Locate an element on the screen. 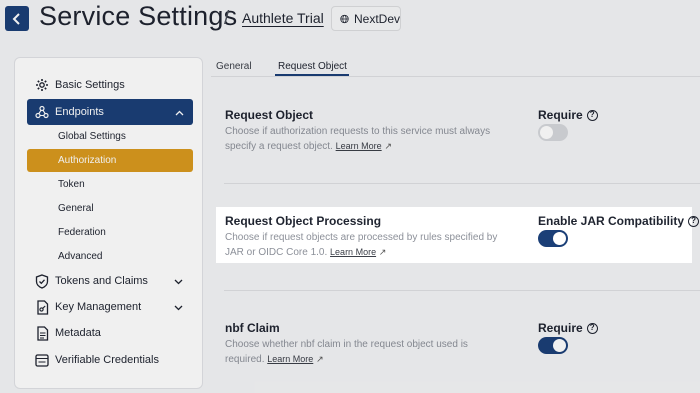  sidebar-item-label: Tokens and Claims is located at coordinates (101, 281).